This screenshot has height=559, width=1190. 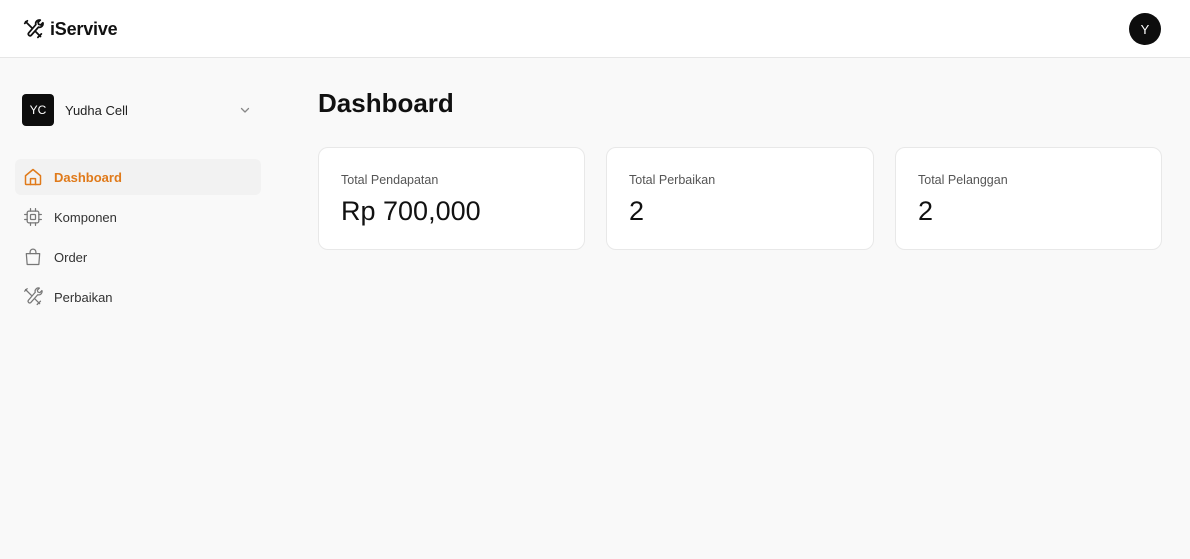 What do you see at coordinates (740, 198) in the screenshot?
I see `stat-card-perbaikan: Total Perbaikan 2` at bounding box center [740, 198].